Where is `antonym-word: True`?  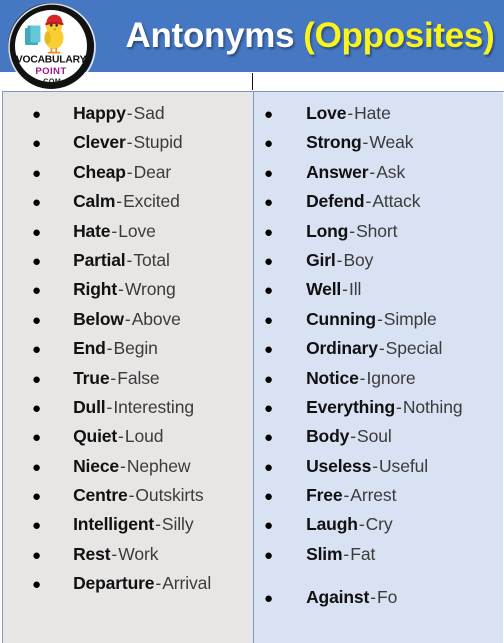 antonym-word: True is located at coordinates (91, 377).